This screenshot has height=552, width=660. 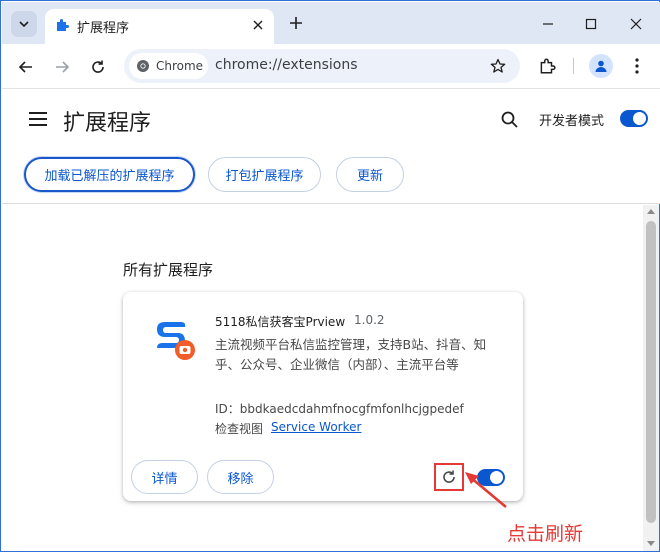 I want to click on tab-close-button, so click(x=258, y=25).